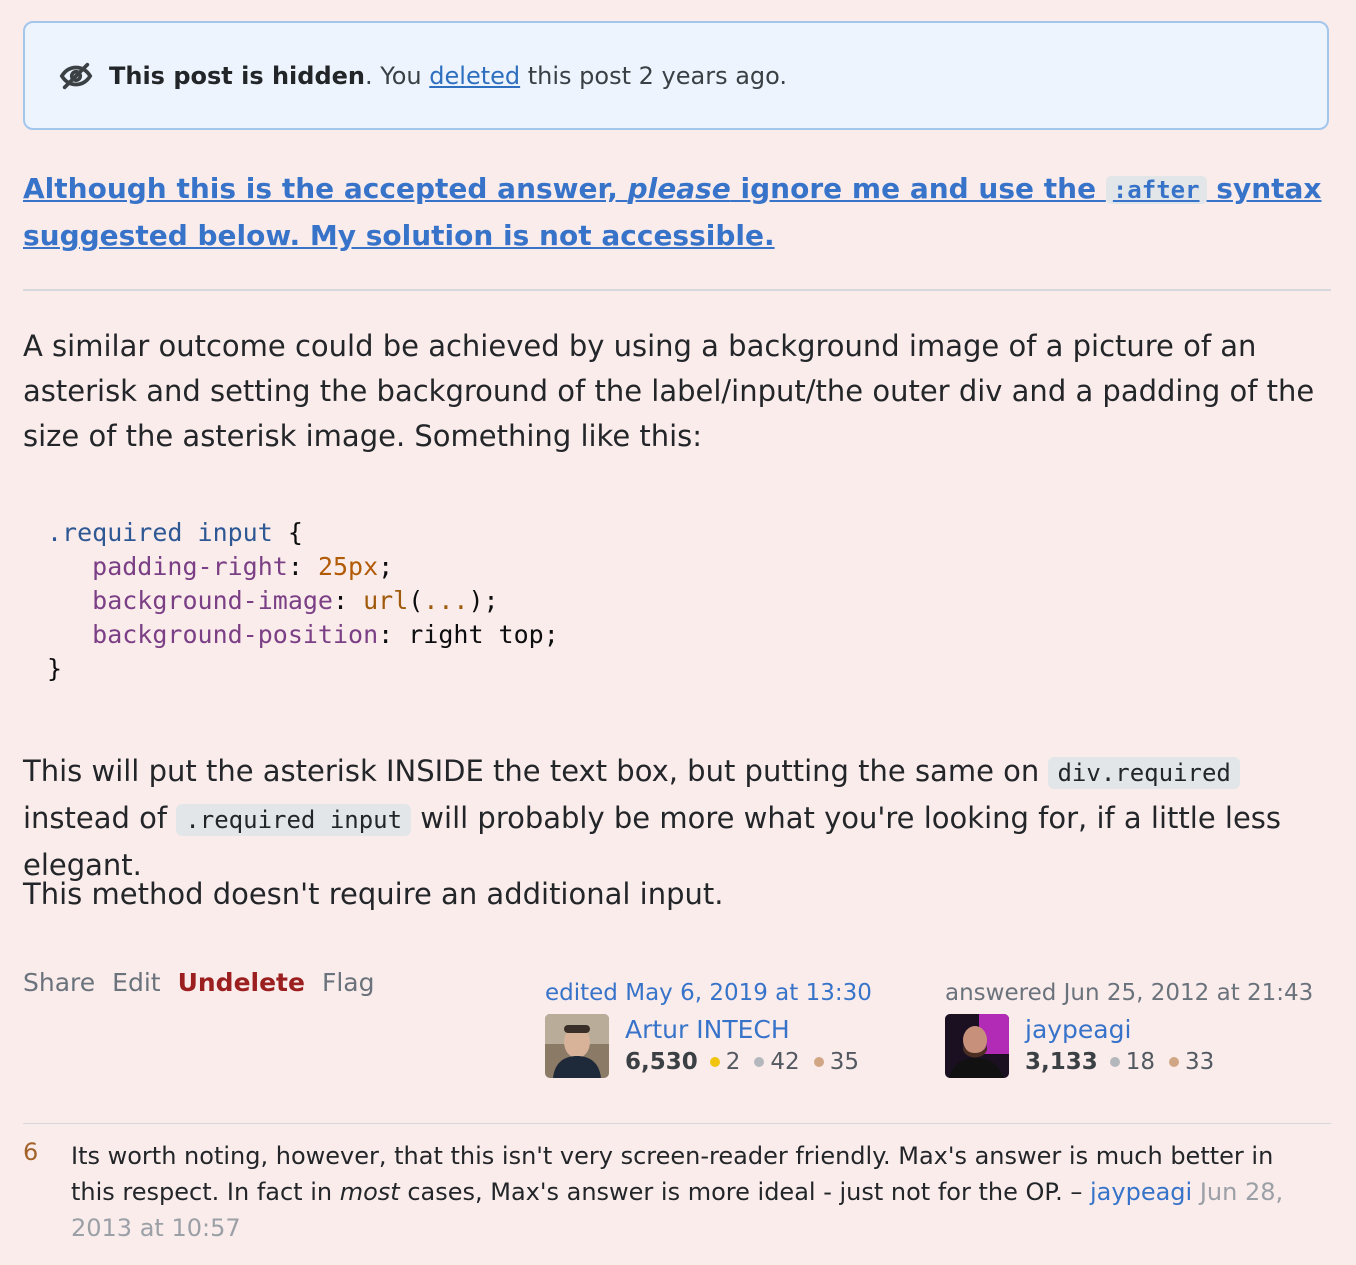 Image resolution: width=1356 pixels, height=1265 pixels. I want to click on comment-user-link: jaypeagi, so click(1141, 1192).